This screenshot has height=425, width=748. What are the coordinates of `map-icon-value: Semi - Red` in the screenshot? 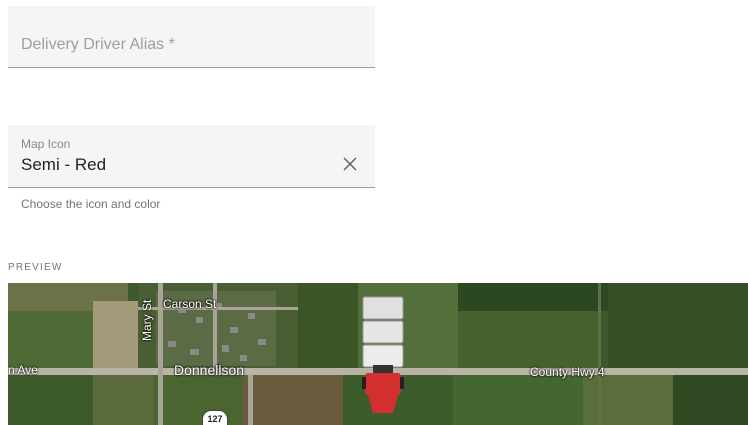 It's located at (64, 164).